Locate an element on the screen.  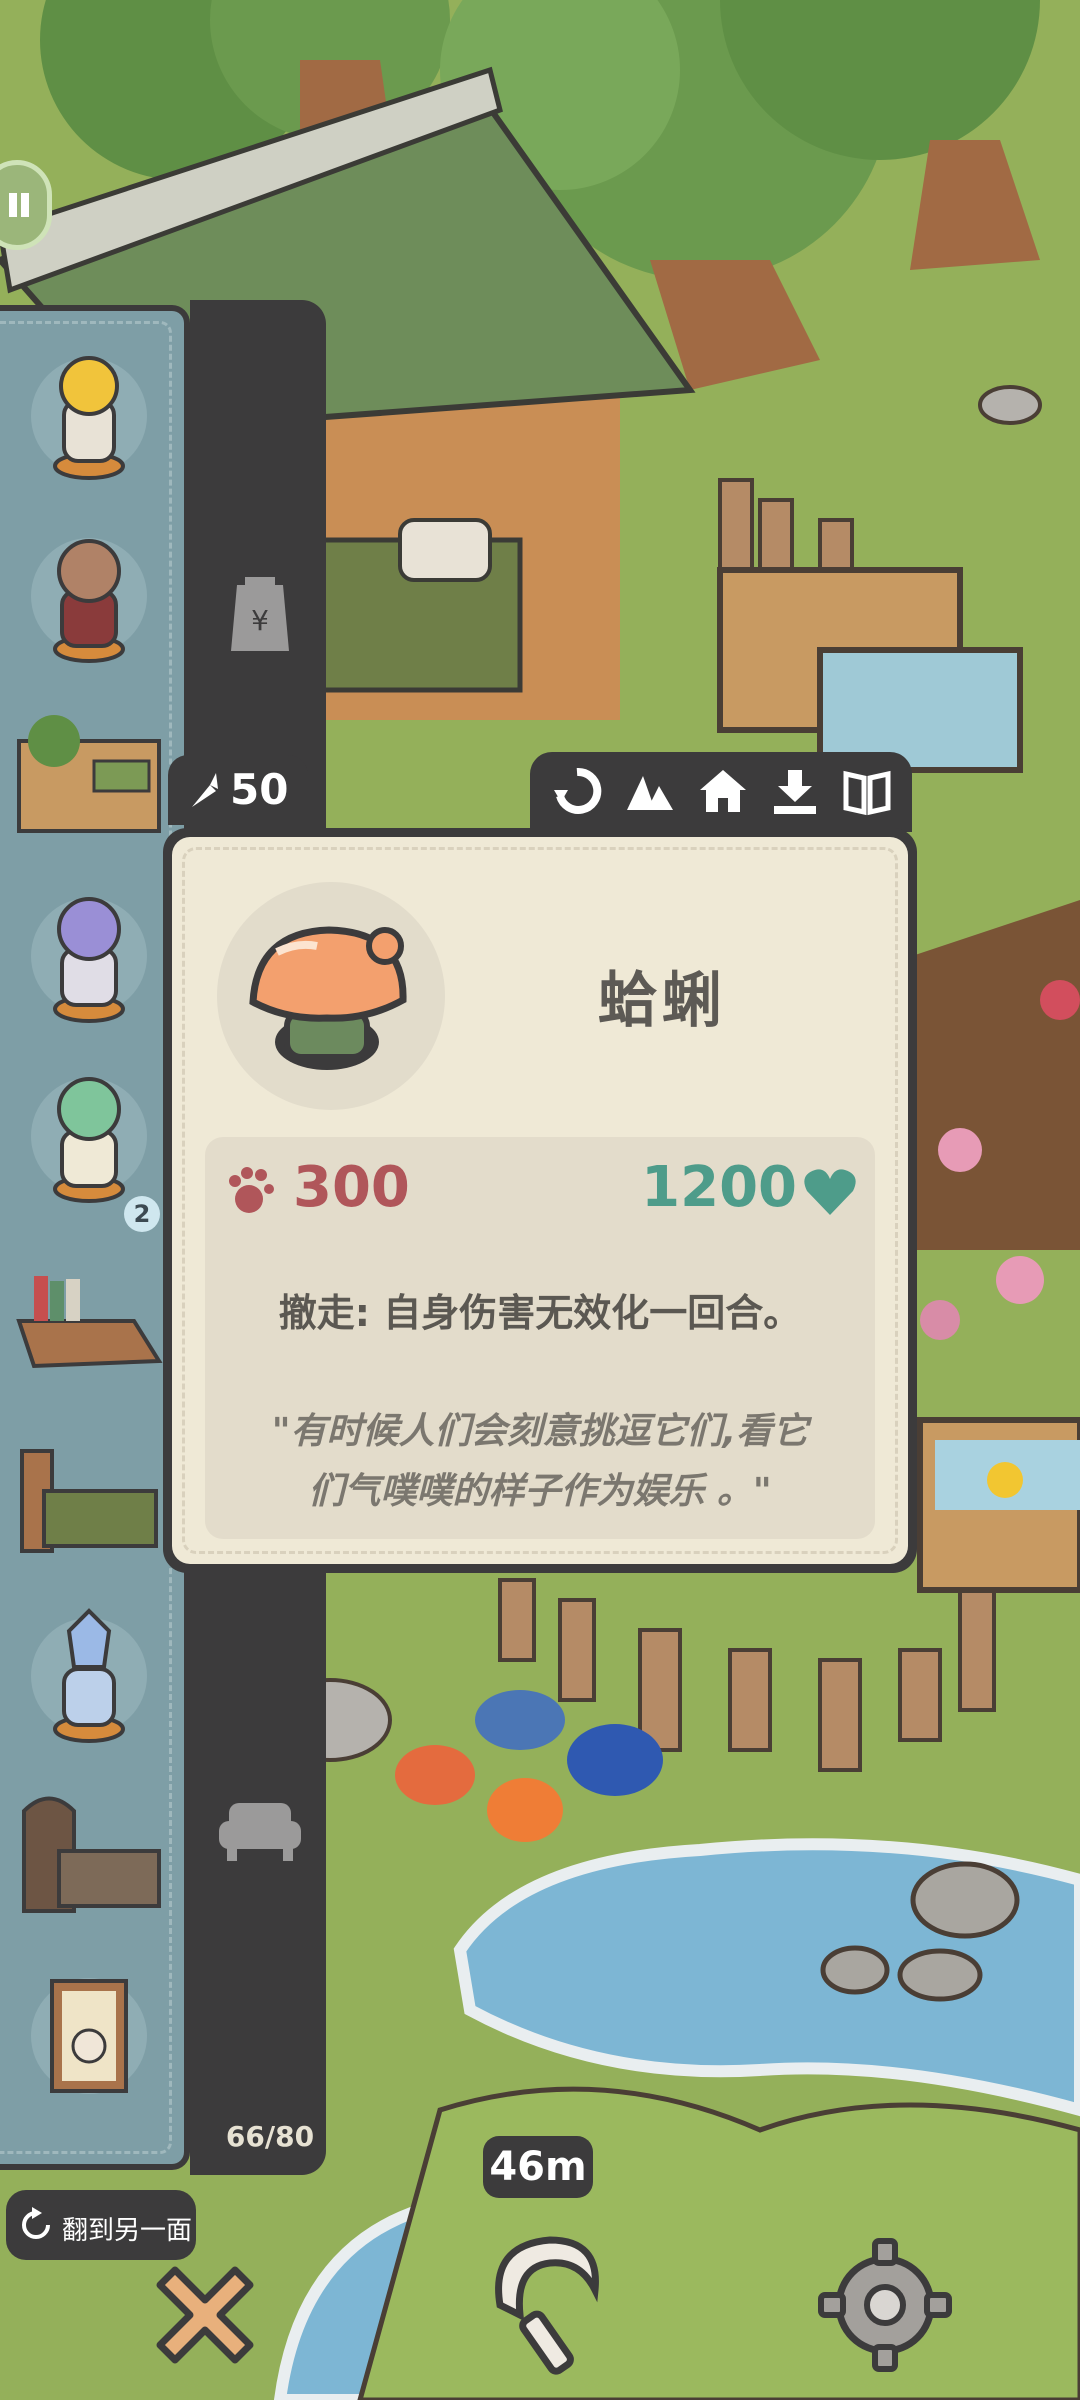
inventory-panel: 2 is located at coordinates (95, 1237).